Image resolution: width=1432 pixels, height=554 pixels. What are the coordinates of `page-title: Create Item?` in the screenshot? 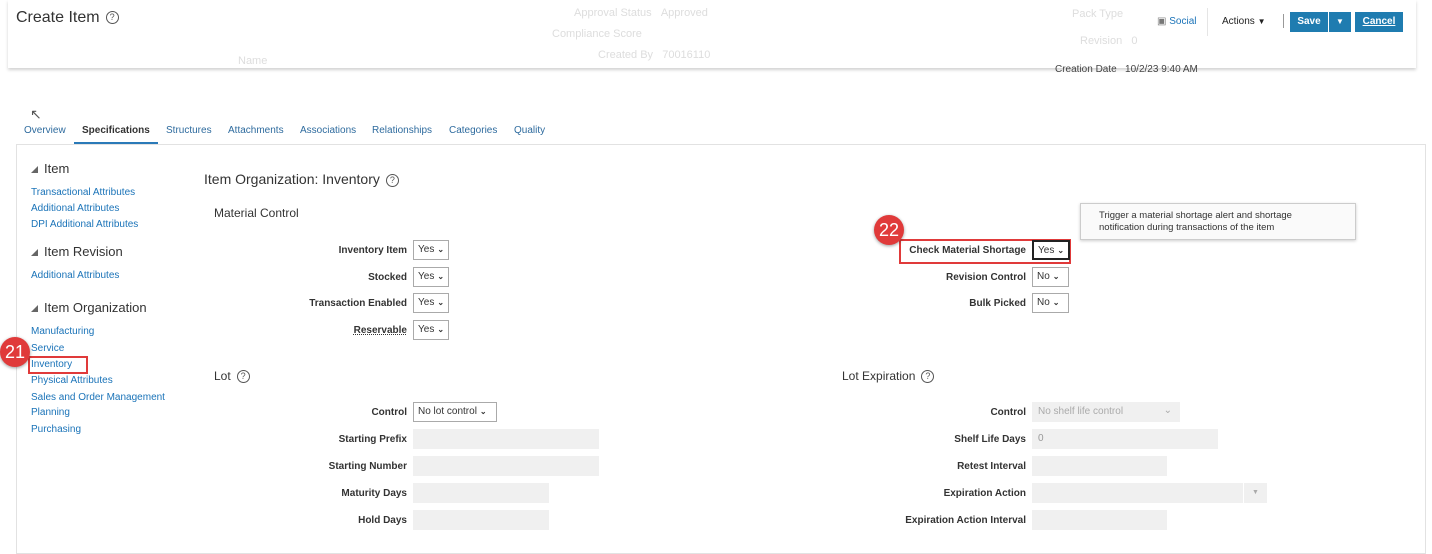 It's located at (67, 18).